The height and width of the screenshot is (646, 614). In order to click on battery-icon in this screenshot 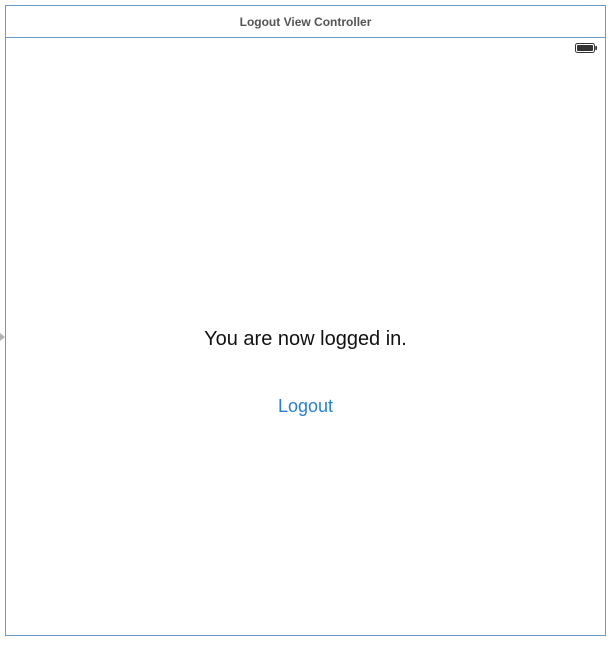, I will do `click(586, 48)`.